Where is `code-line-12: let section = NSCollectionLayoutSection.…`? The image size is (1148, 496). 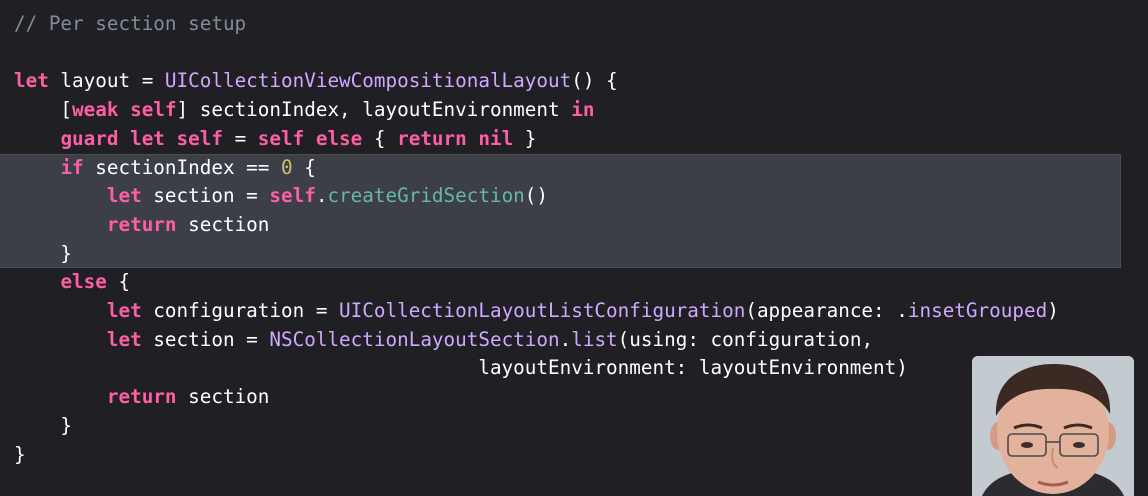 code-line-12: let section = NSCollectionLayoutSection.… is located at coordinates (443, 340).